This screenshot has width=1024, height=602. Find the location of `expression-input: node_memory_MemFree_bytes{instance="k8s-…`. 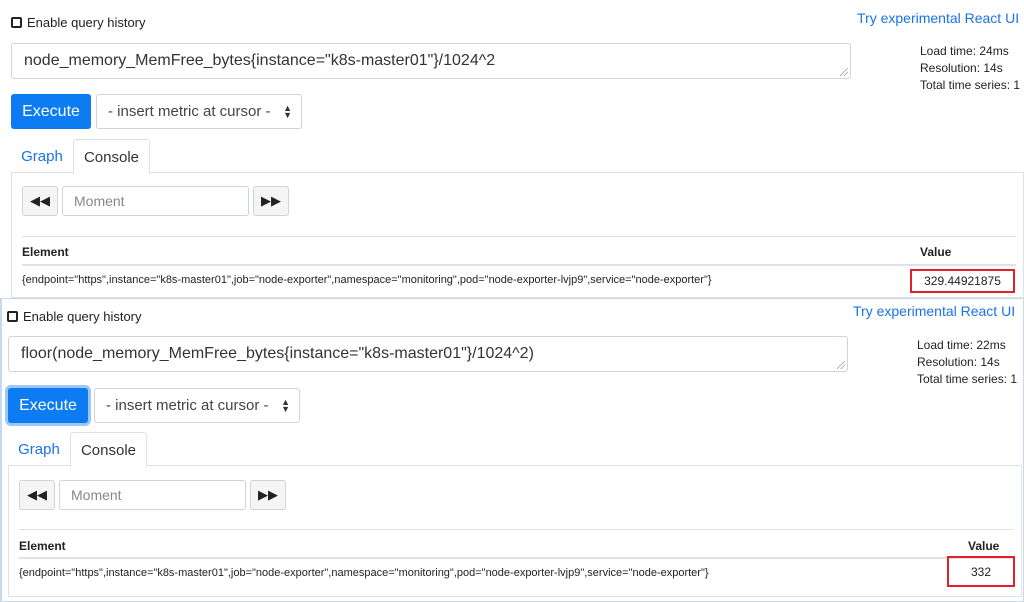

expression-input: node_memory_MemFree_bytes{instance="k8s-… is located at coordinates (431, 61).